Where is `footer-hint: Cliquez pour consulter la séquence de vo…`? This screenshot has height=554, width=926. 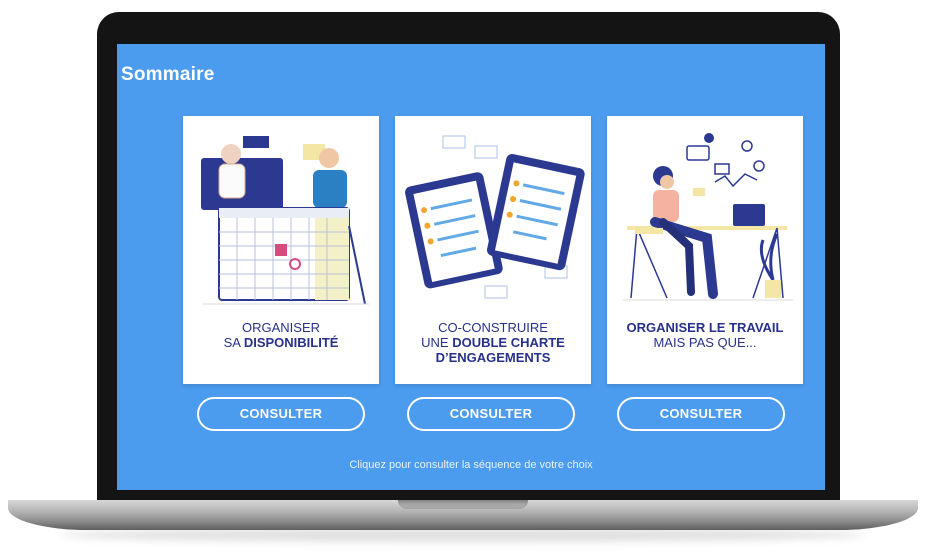
footer-hint: Cliquez pour consulter la séquence de vo… is located at coordinates (471, 465).